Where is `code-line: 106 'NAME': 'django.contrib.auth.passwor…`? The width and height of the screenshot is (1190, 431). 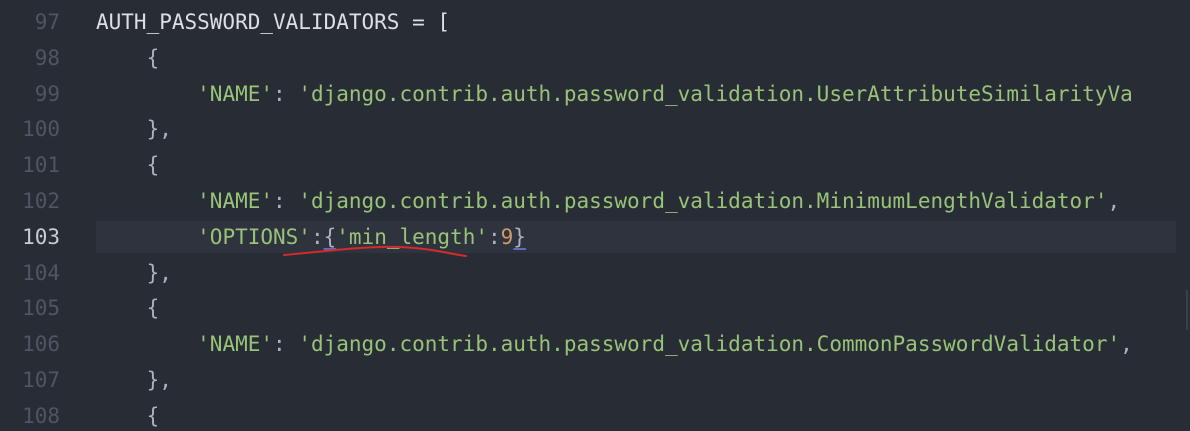
code-line: 106 'NAME': 'django.contrib.auth.passwor… is located at coordinates (595, 344).